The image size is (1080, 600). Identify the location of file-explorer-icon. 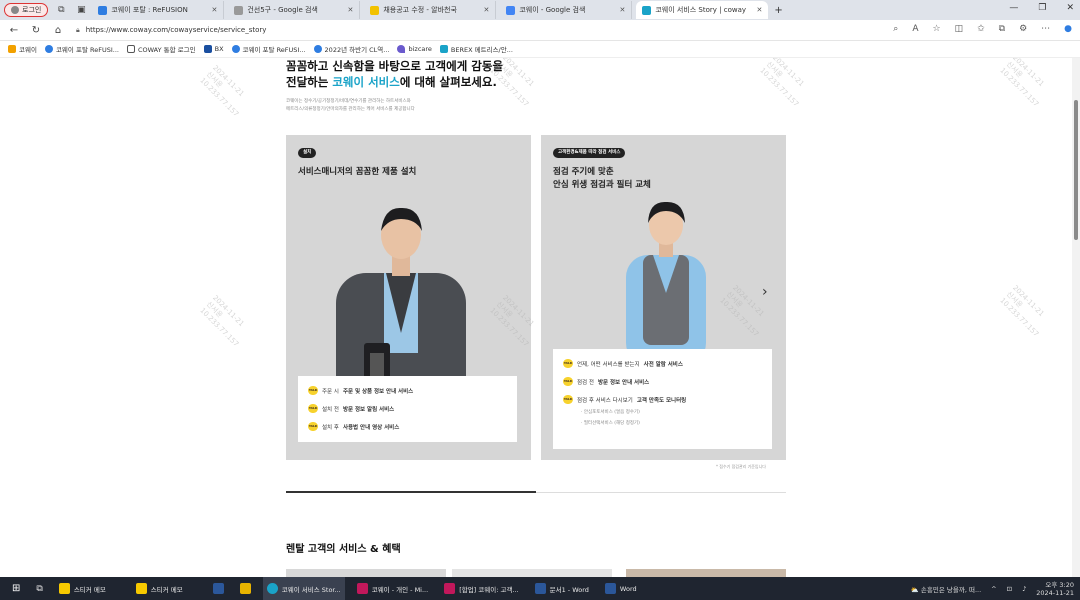
(245, 588).